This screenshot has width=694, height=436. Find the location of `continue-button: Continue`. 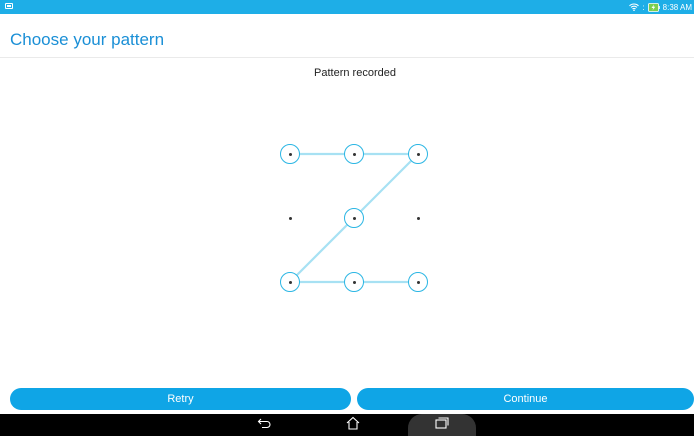

continue-button: Continue is located at coordinates (525, 399).